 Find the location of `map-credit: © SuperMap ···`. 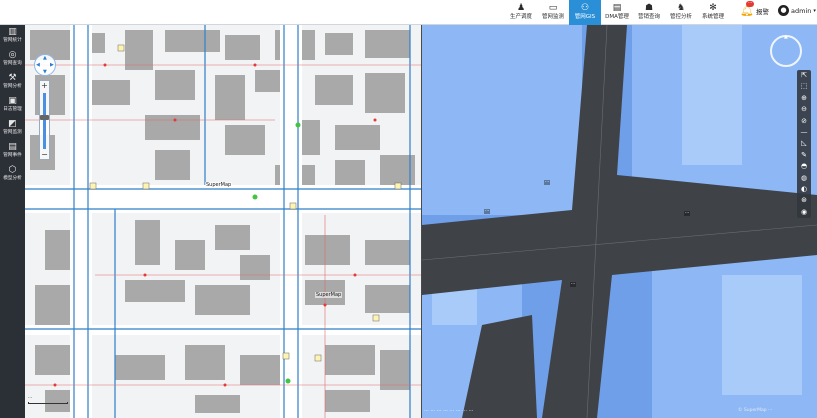

map-credit: © SuperMap ··· is located at coordinates (755, 410).